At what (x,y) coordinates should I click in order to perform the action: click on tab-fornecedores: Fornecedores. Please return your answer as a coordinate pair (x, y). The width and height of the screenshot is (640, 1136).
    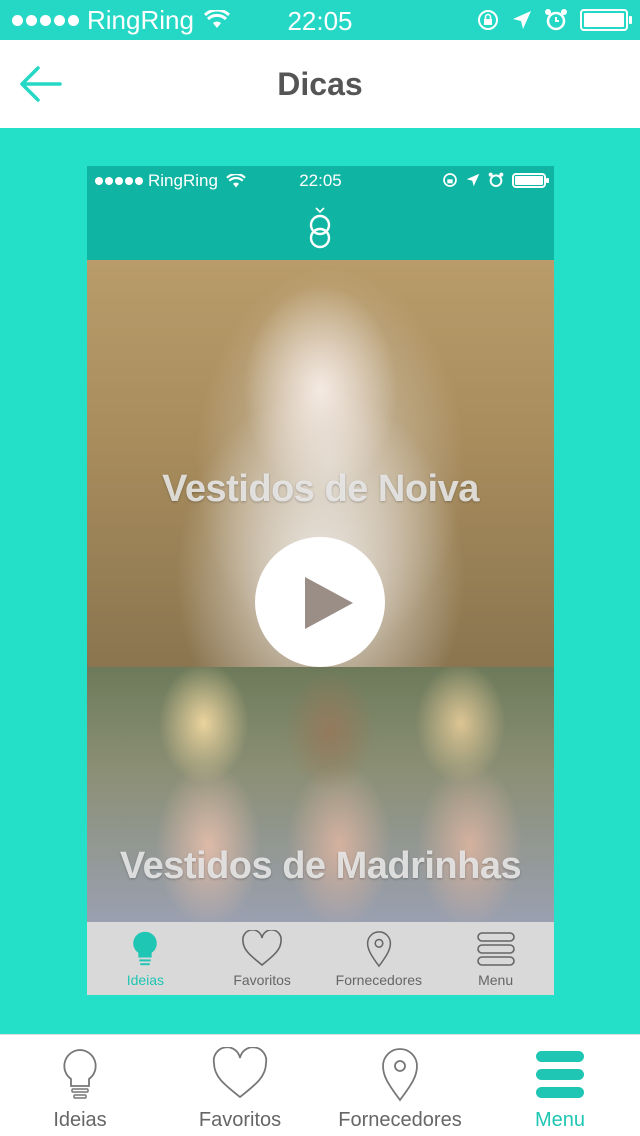
    Looking at the image, I should click on (400, 1085).